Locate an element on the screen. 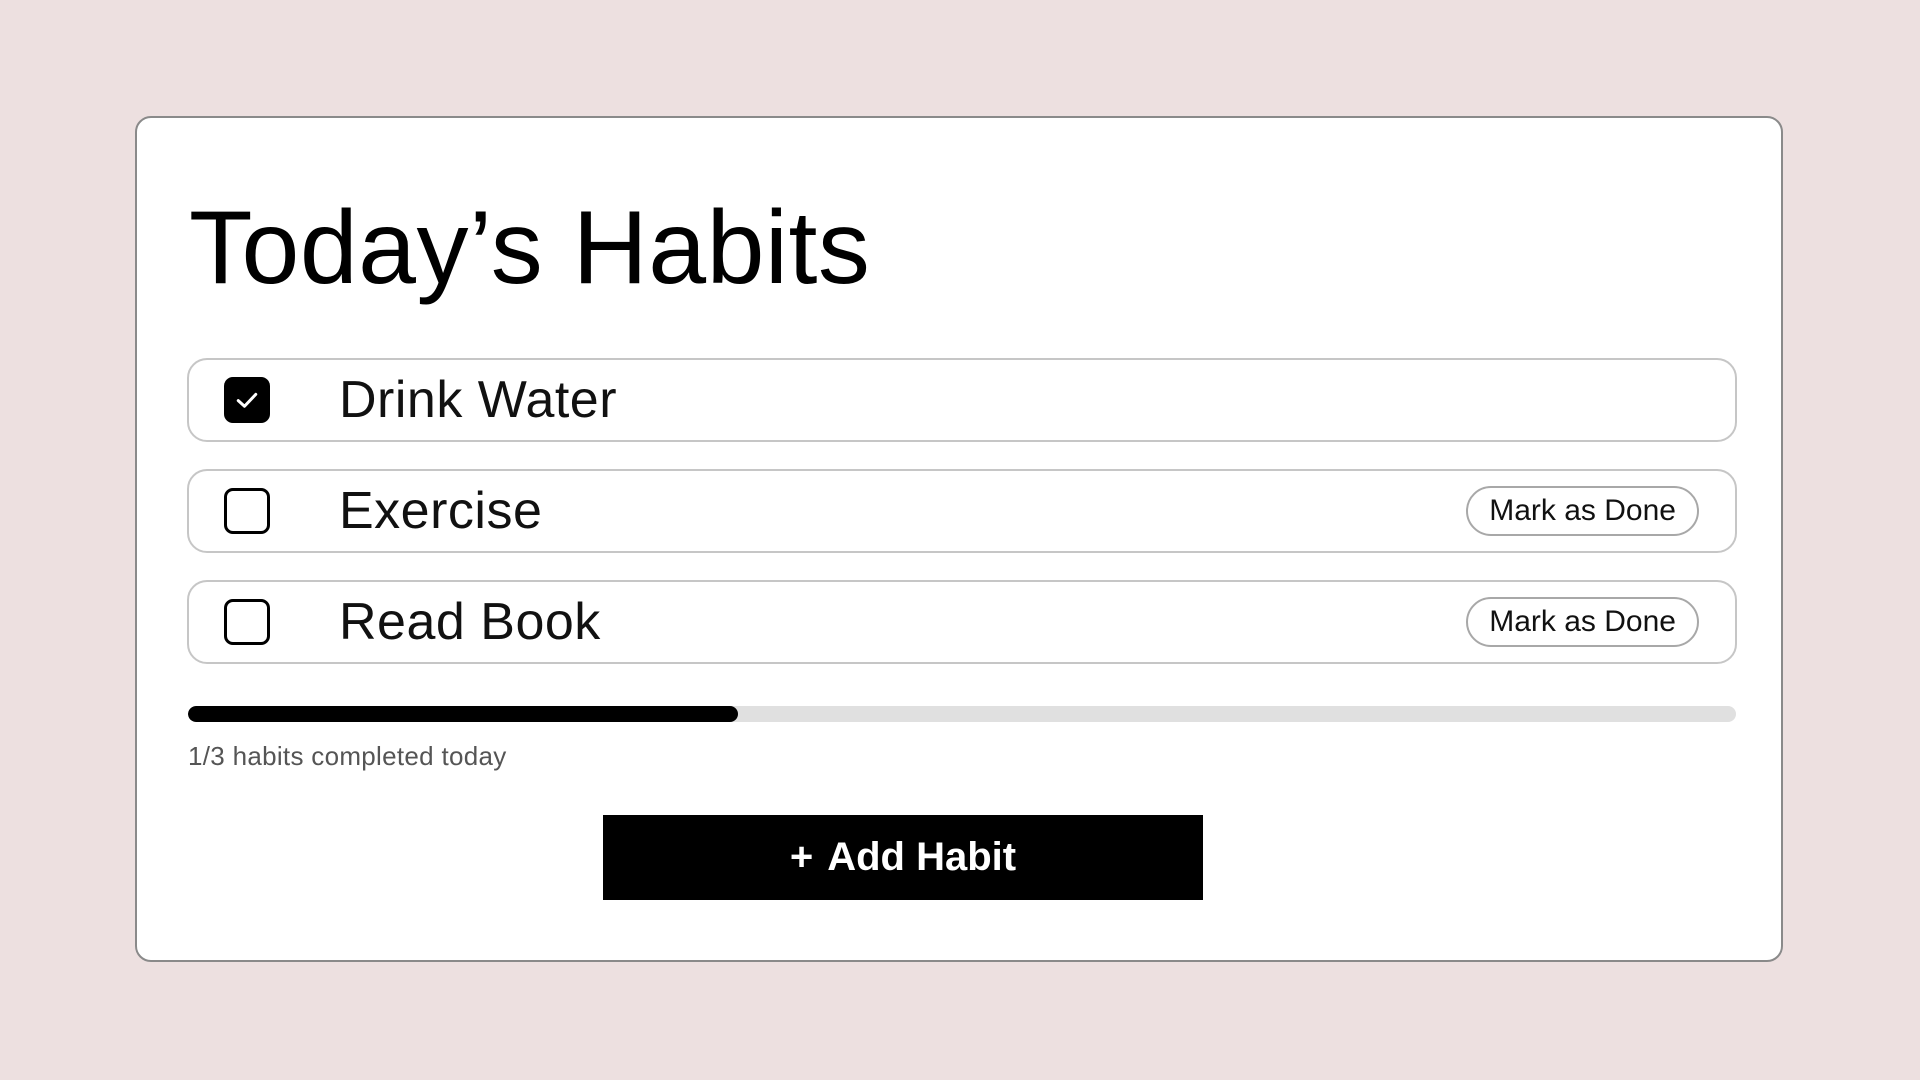 This screenshot has width=1920, height=1080. progress-text: 1/3 habits completed today is located at coordinates (347, 756).